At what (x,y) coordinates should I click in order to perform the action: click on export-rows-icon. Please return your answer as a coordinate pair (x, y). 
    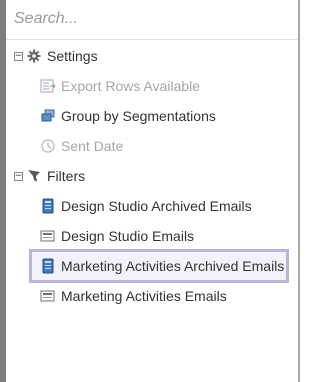
    Looking at the image, I should click on (48, 86).